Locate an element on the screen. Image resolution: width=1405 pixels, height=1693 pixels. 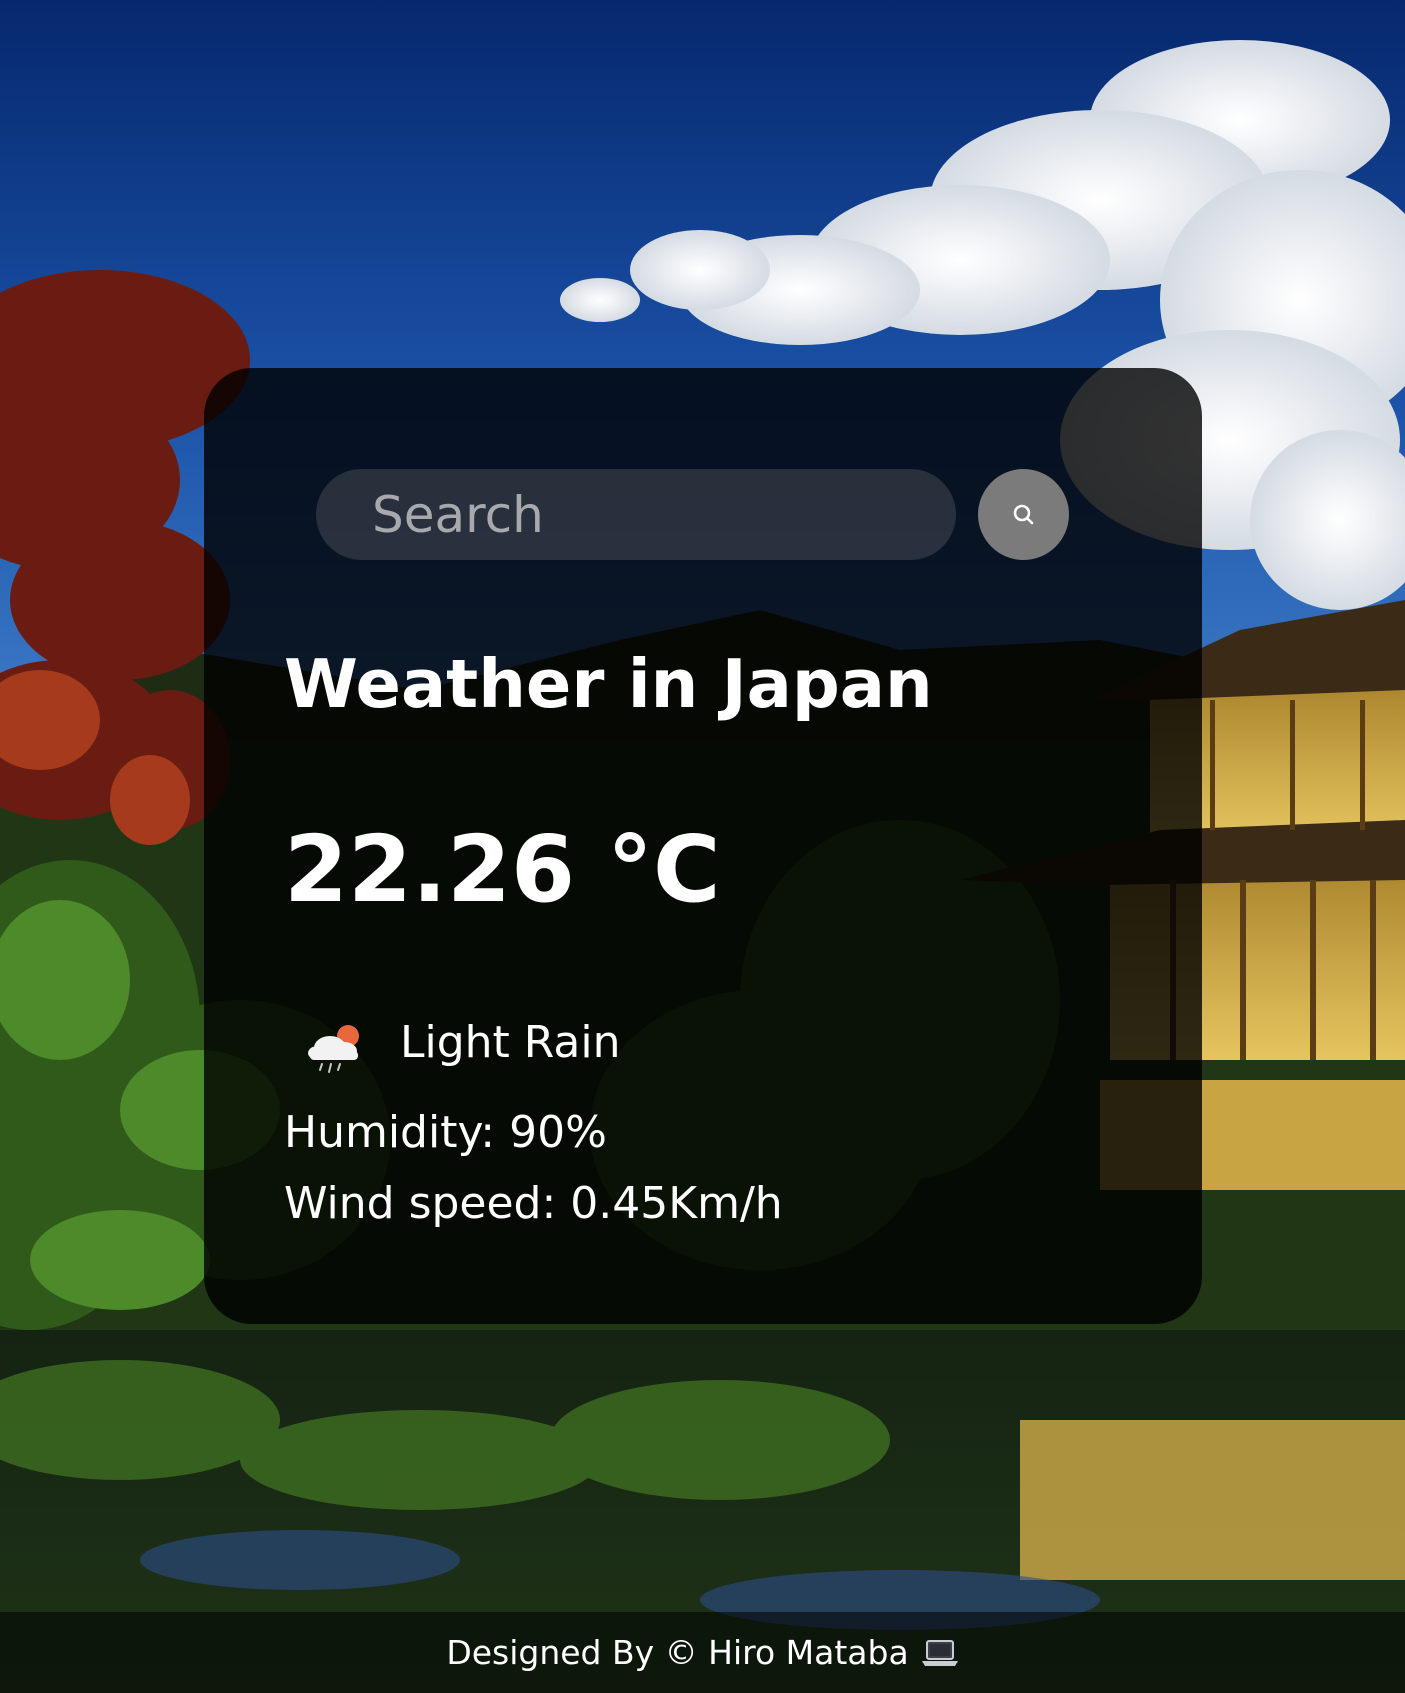
humidity-text: Humidity: 90% is located at coordinates (445, 1132).